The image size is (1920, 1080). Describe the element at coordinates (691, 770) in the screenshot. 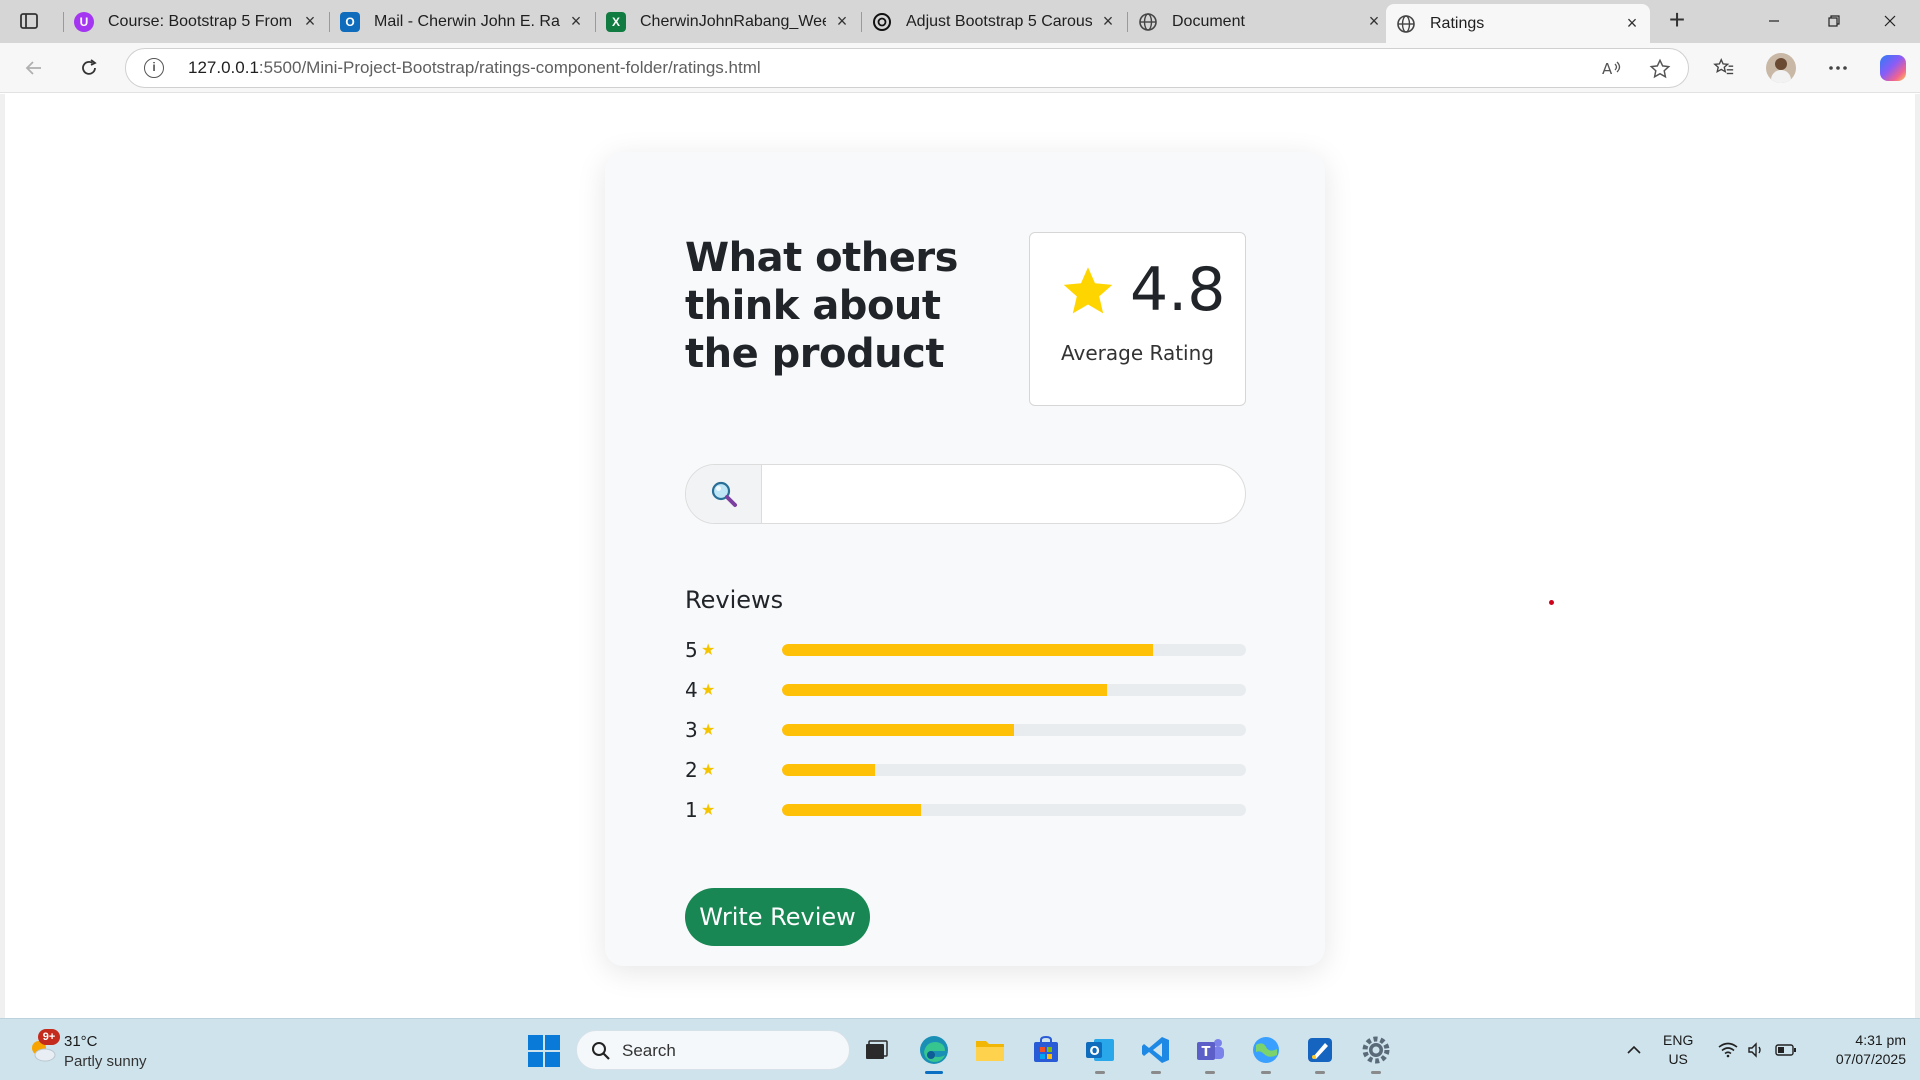

I see `review-star-count: 2` at that location.